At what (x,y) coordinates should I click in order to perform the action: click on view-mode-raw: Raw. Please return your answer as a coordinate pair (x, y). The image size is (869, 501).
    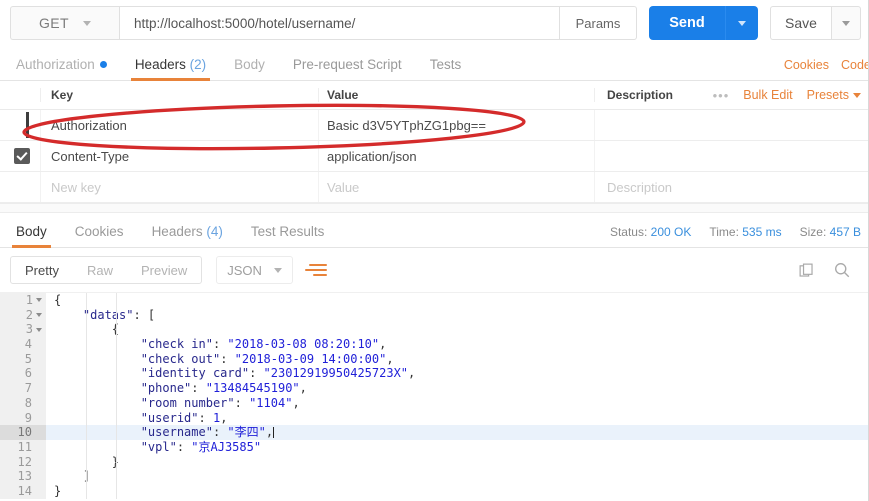
    Looking at the image, I should click on (100, 270).